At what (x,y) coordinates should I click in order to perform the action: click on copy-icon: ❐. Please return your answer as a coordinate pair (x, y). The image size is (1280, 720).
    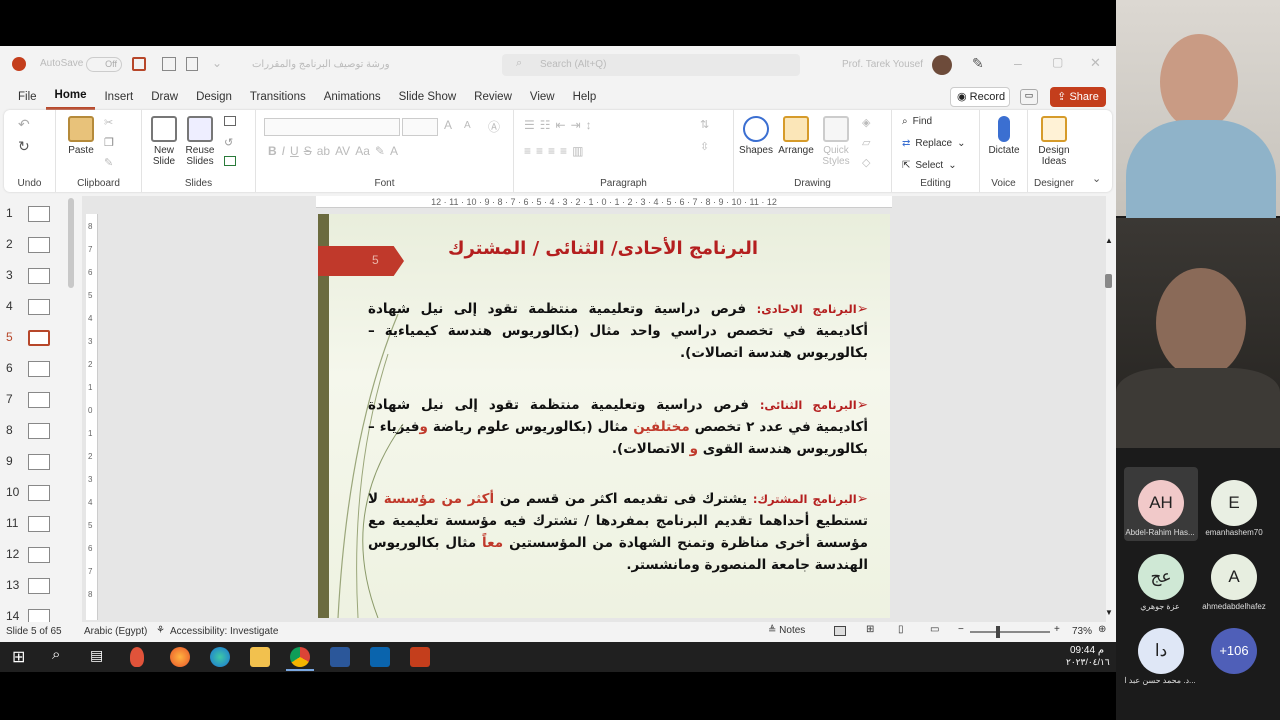
    Looking at the image, I should click on (109, 142).